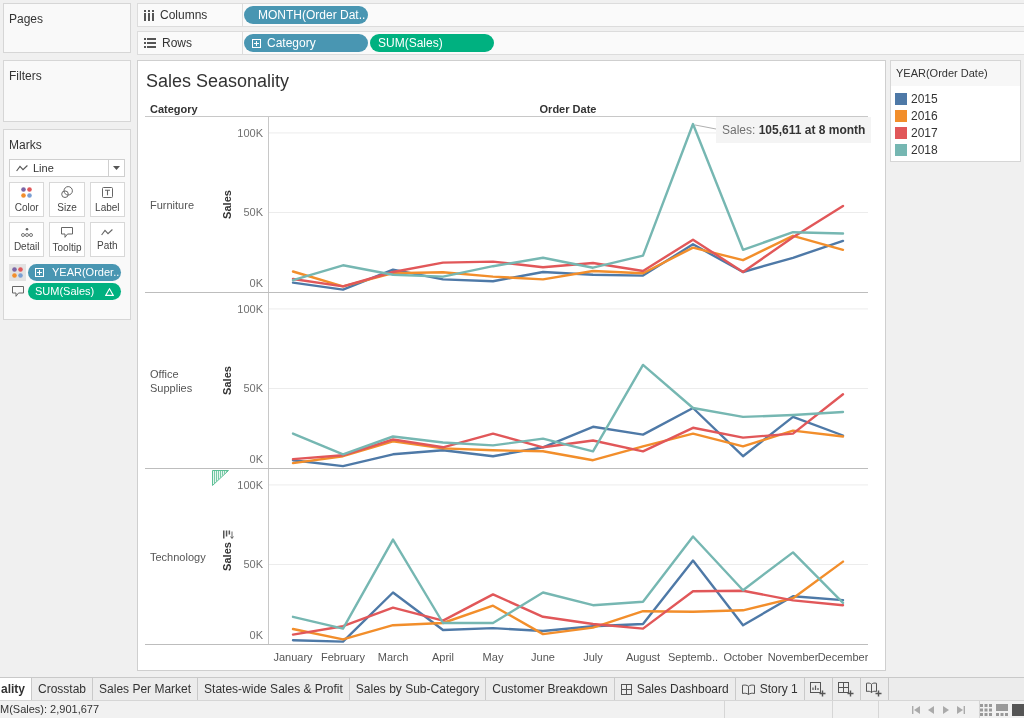  Describe the element at coordinates (228, 534) in the screenshot. I see `sort-icon` at that location.